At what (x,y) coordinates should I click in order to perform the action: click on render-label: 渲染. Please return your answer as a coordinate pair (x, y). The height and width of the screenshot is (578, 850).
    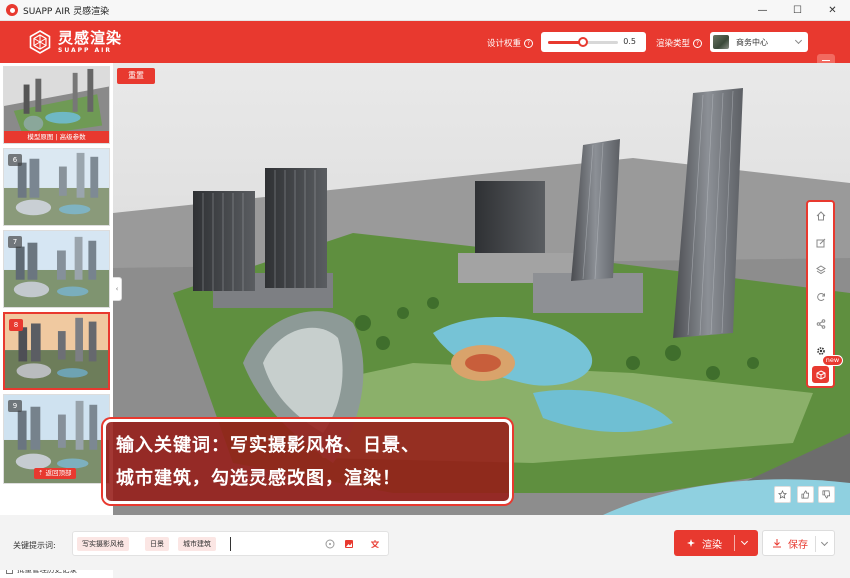
    Looking at the image, I should click on (712, 545).